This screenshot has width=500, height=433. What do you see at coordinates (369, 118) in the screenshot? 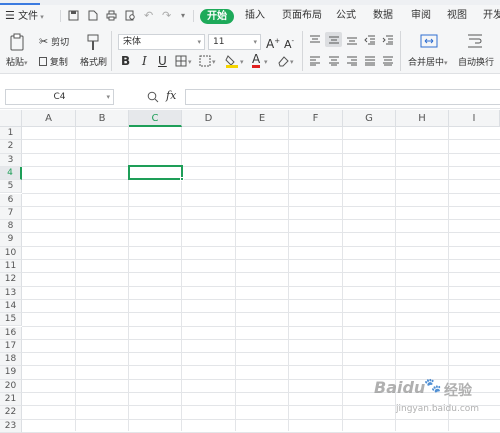
I see `column-header-g: G` at bounding box center [369, 118].